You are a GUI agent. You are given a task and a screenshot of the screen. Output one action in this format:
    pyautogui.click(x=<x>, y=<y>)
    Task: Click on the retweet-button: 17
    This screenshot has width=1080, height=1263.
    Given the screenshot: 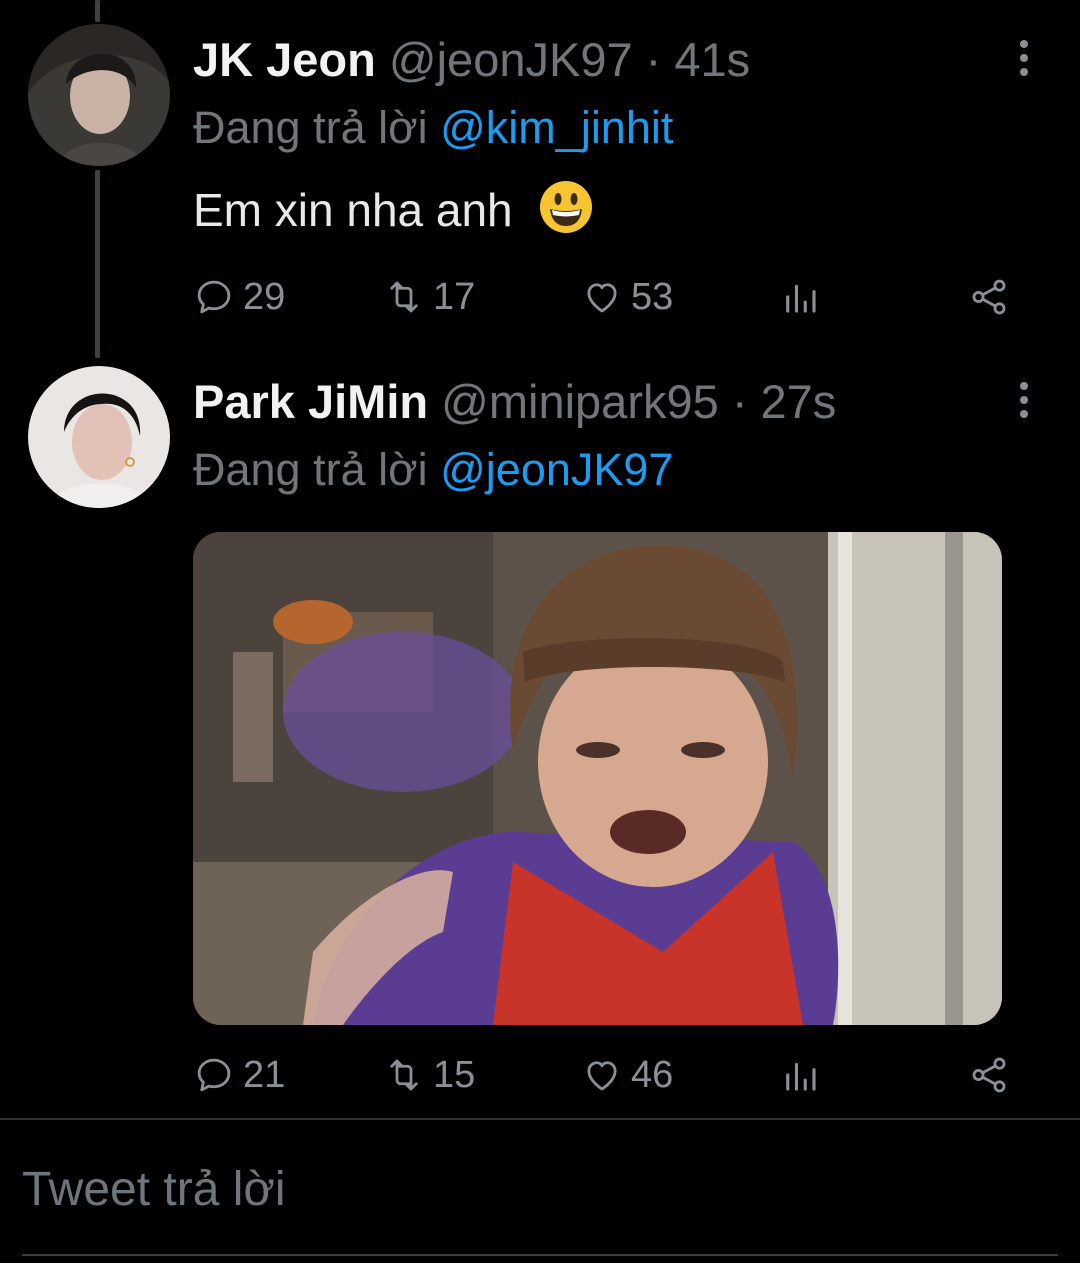 What is the action you would take?
    pyautogui.click(x=429, y=297)
    